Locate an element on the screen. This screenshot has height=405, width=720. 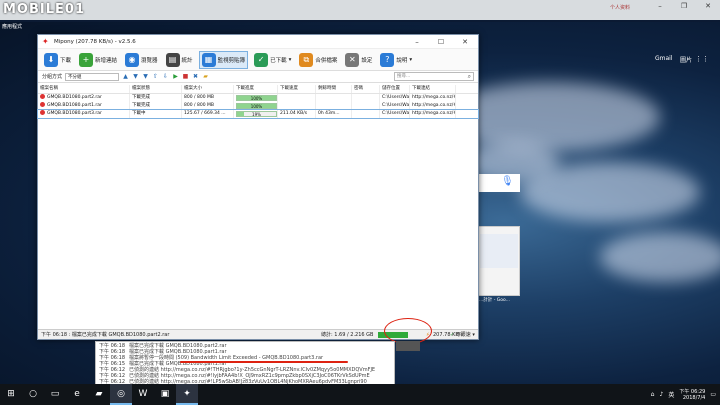
task-view-icon: ▭ is located at coordinates (55, 394).